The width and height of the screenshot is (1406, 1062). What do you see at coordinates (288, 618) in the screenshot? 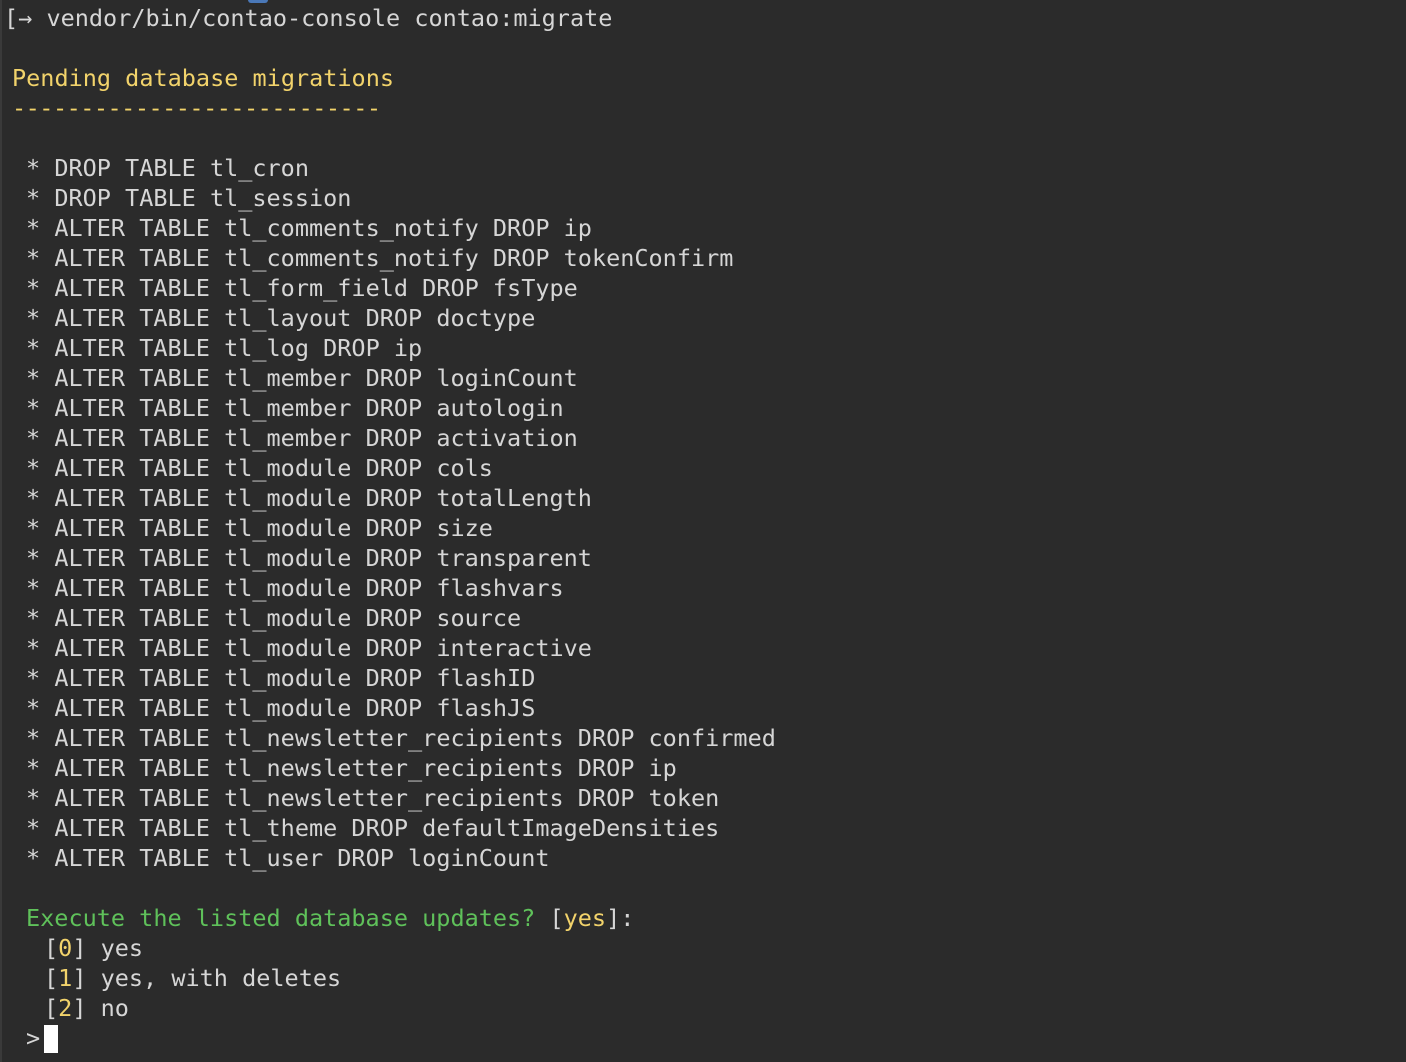
I see `migration-statement: ALTER TABLE tl_module DROP source` at bounding box center [288, 618].